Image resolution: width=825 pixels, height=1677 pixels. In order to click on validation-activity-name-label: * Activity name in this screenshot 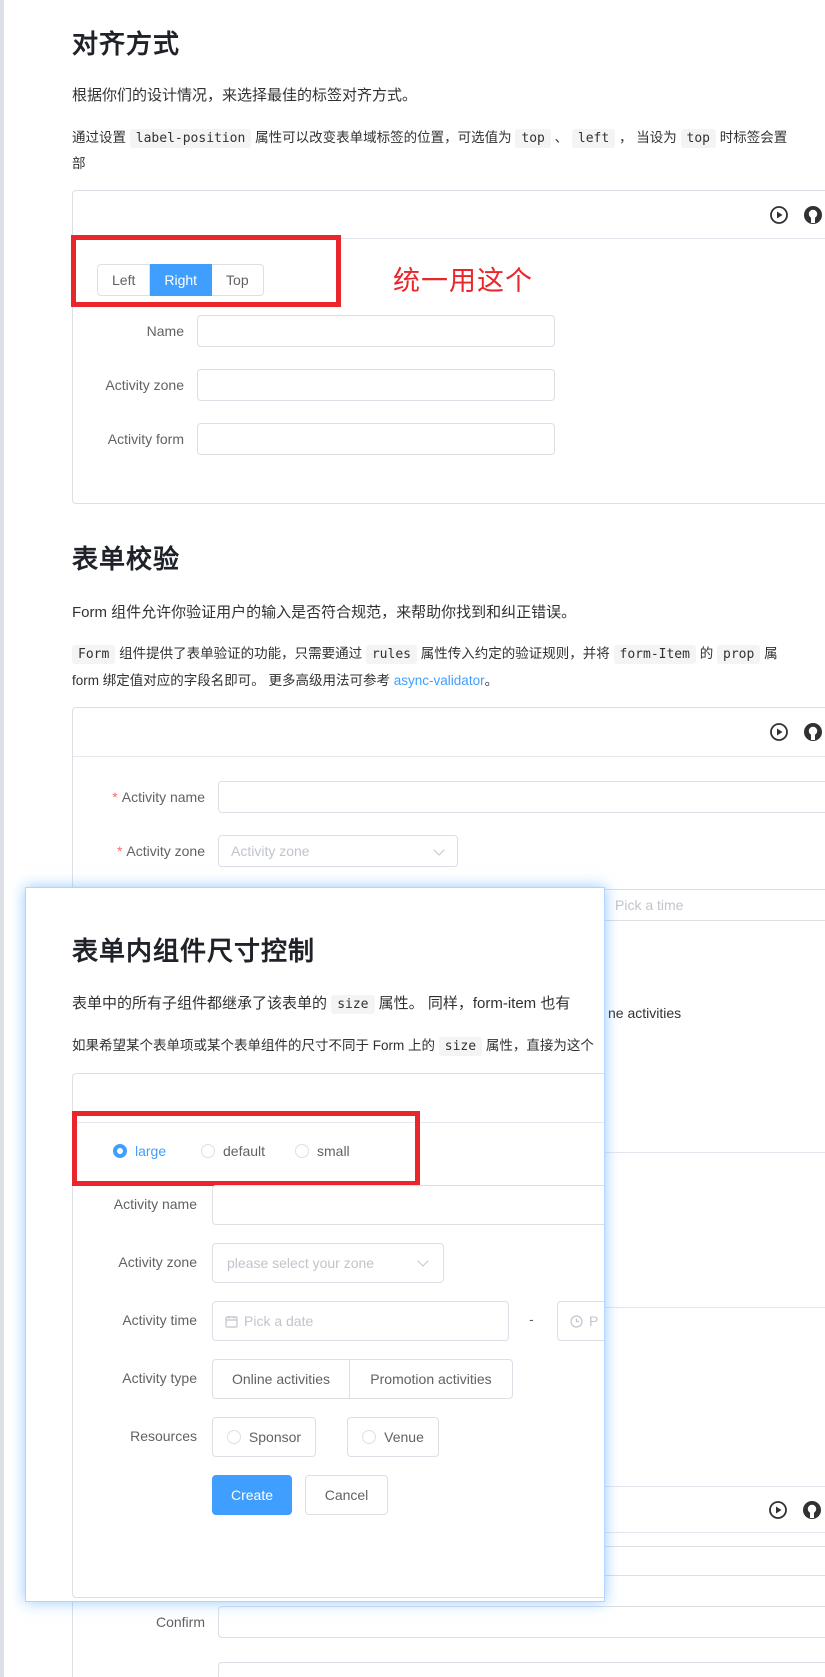, I will do `click(158, 797)`.